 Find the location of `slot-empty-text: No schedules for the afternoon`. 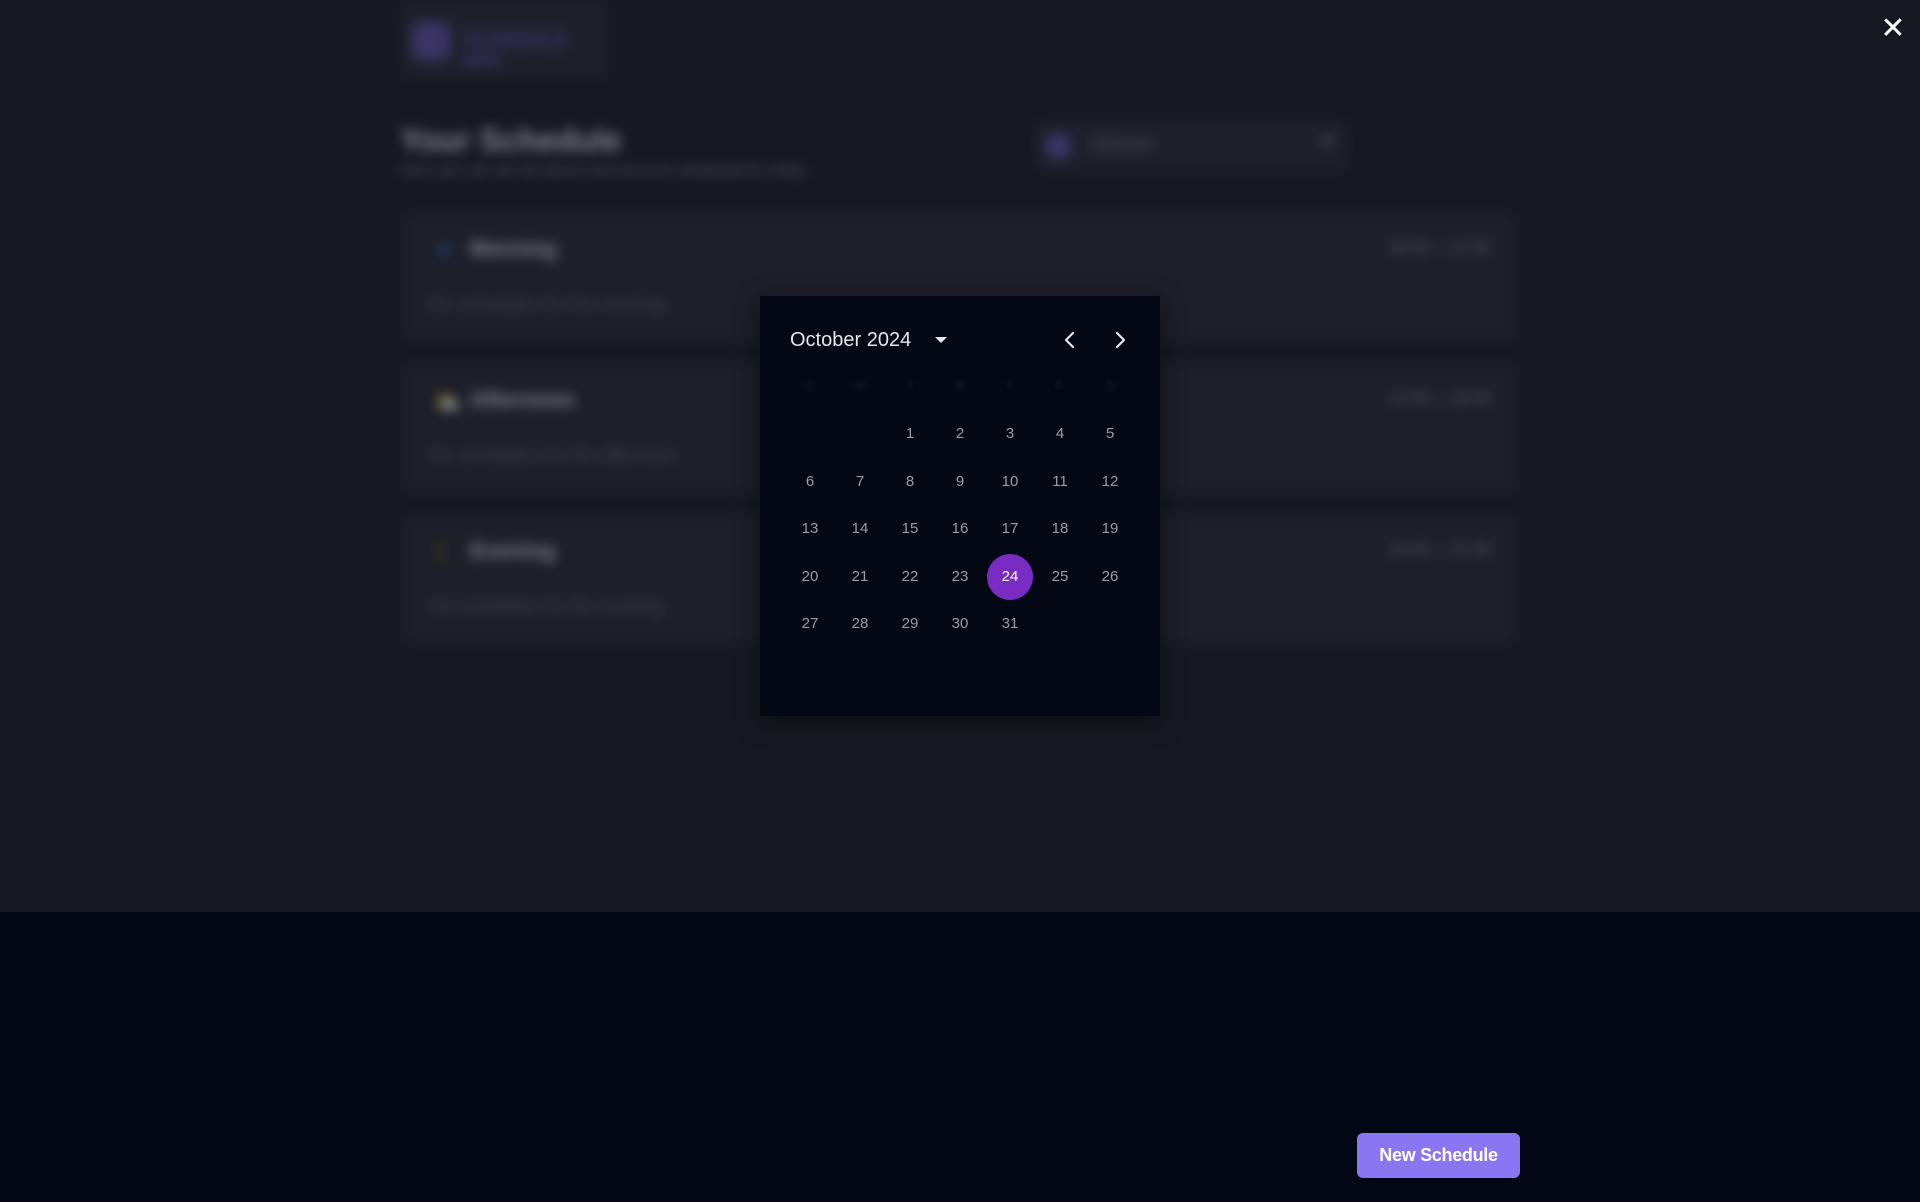

slot-empty-text: No schedules for the afternoon is located at coordinates (553, 455).